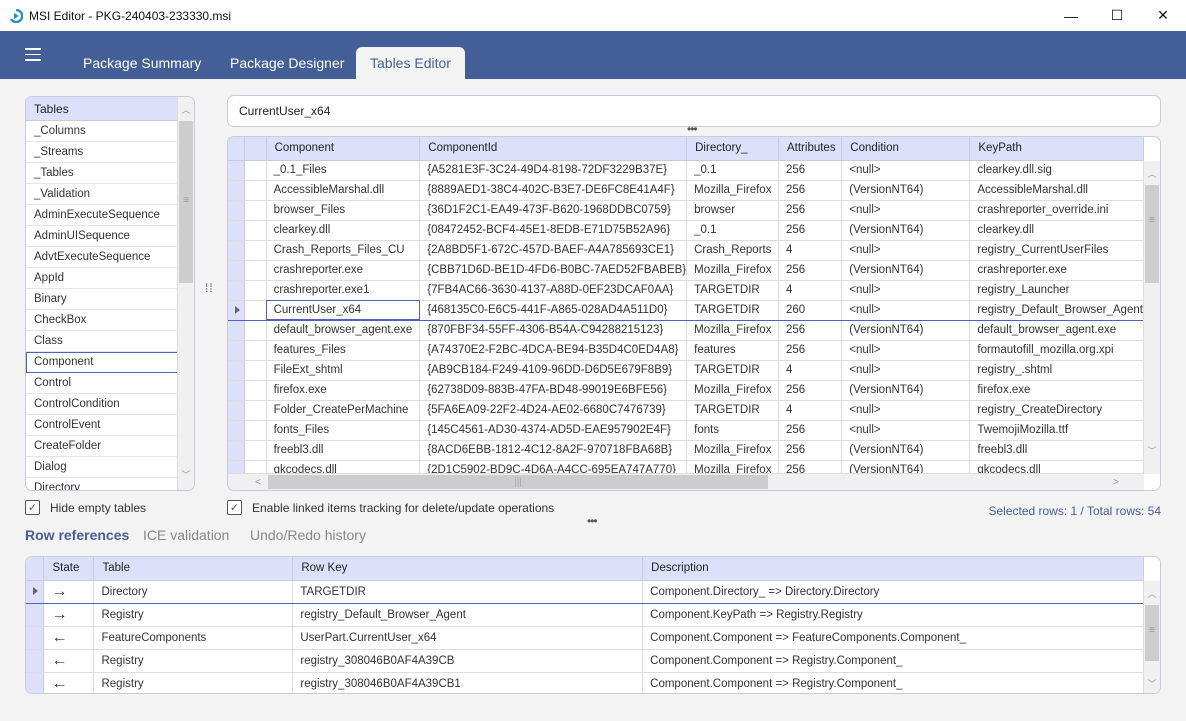  Describe the element at coordinates (553, 450) in the screenshot. I see `table-cell: {8ACD6EBB-1812-4C12-8A2F-970718FBA68B}` at that location.